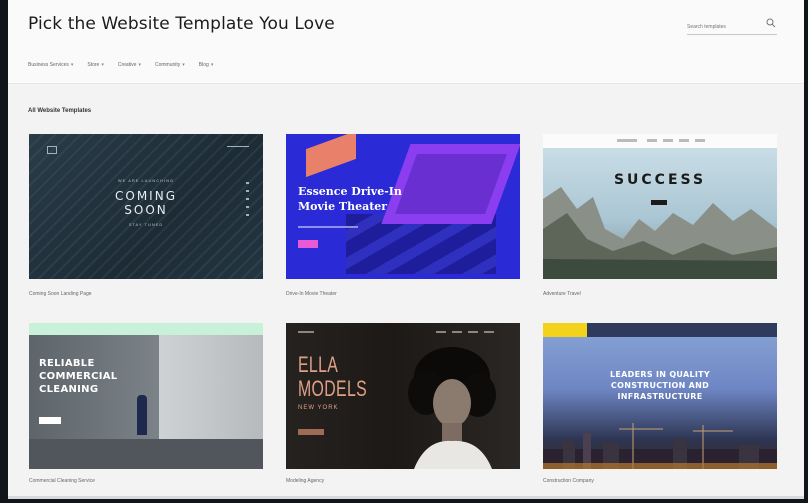 This screenshot has width=808, height=503. What do you see at coordinates (403, 294) in the screenshot?
I see `template-caption: Drive-In Movie Theater` at bounding box center [403, 294].